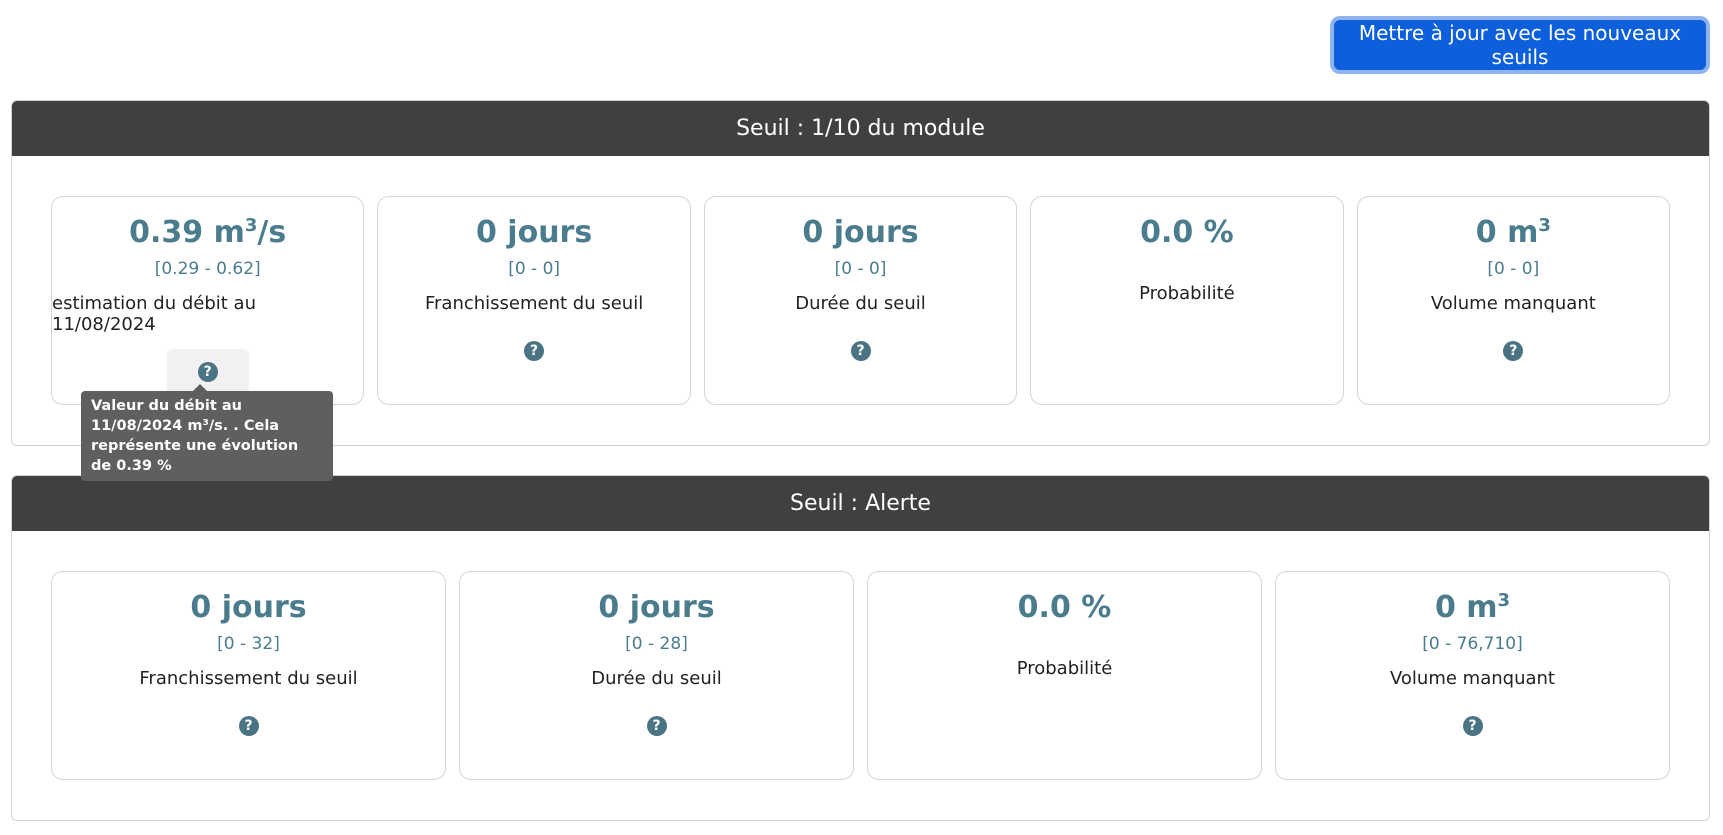  I want to click on card-range: [0 - 28], so click(656, 644).